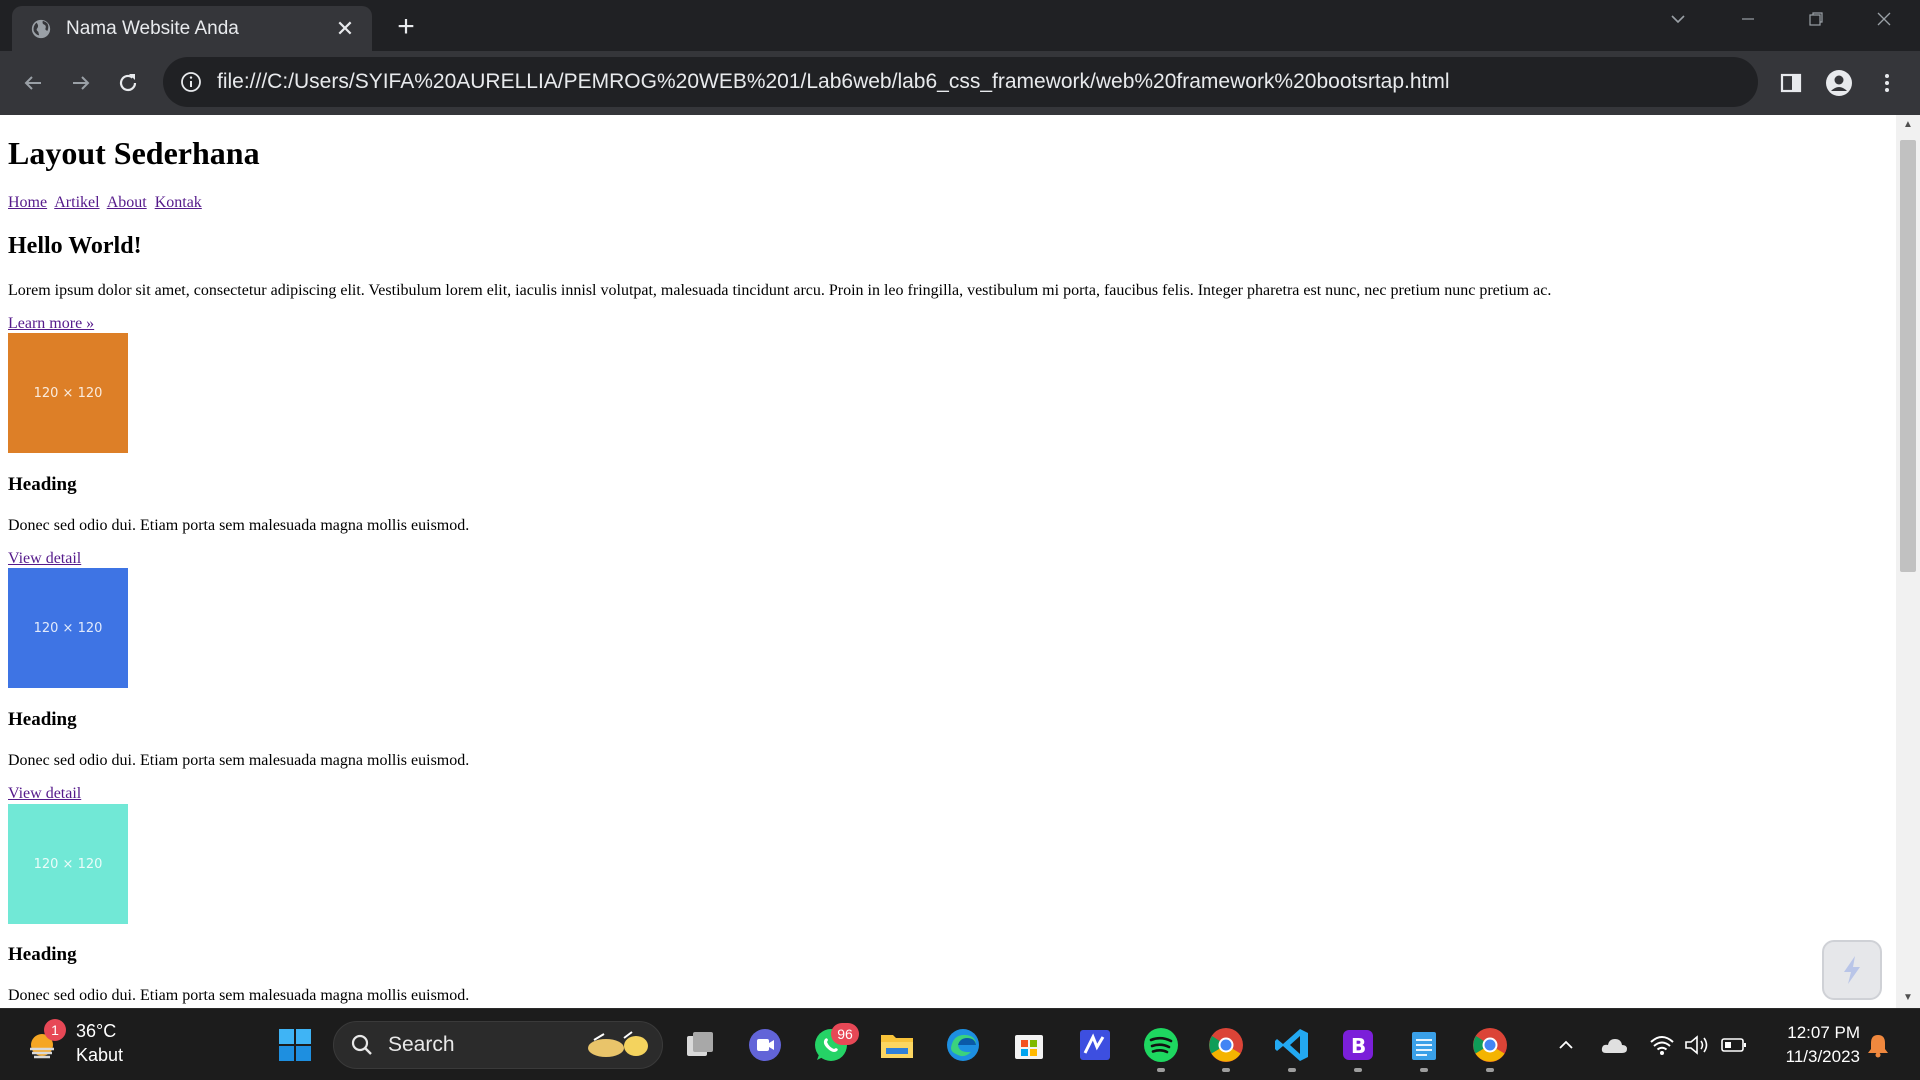 This screenshot has width=1920, height=1080. What do you see at coordinates (42, 719) in the screenshot?
I see `card-2-heading: Heading` at bounding box center [42, 719].